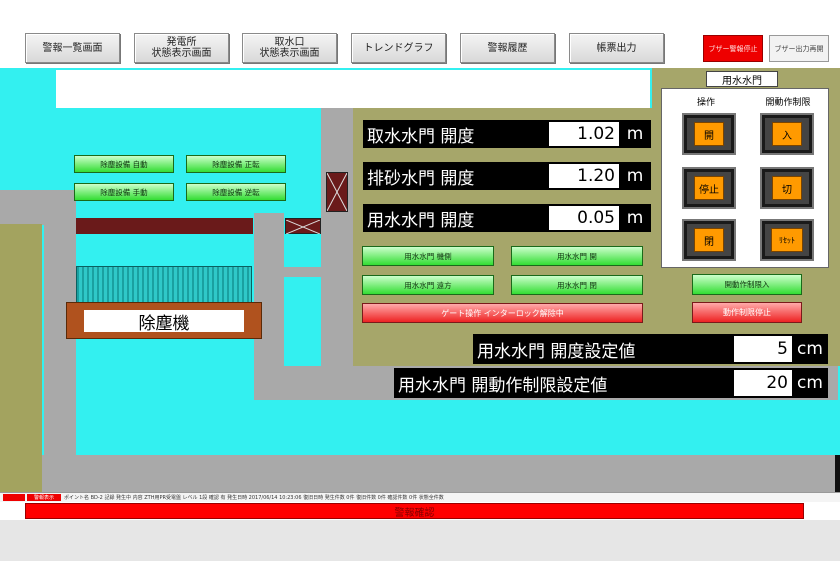 Image resolution: width=840 pixels, height=561 pixels. Describe the element at coordinates (584, 176) in the screenshot. I see `reading-value: 1.20` at that location.